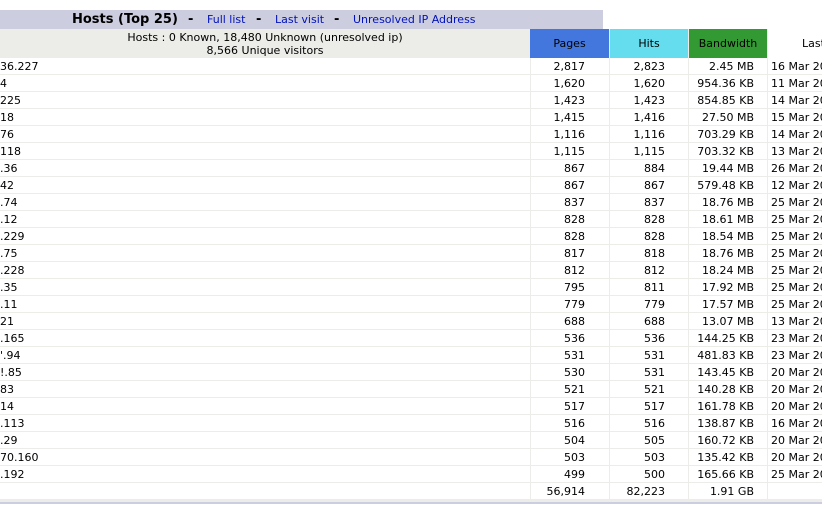 This screenshot has width=822, height=512. Describe the element at coordinates (649, 134) in the screenshot. I see `hits-cell-value: 1,116` at that location.